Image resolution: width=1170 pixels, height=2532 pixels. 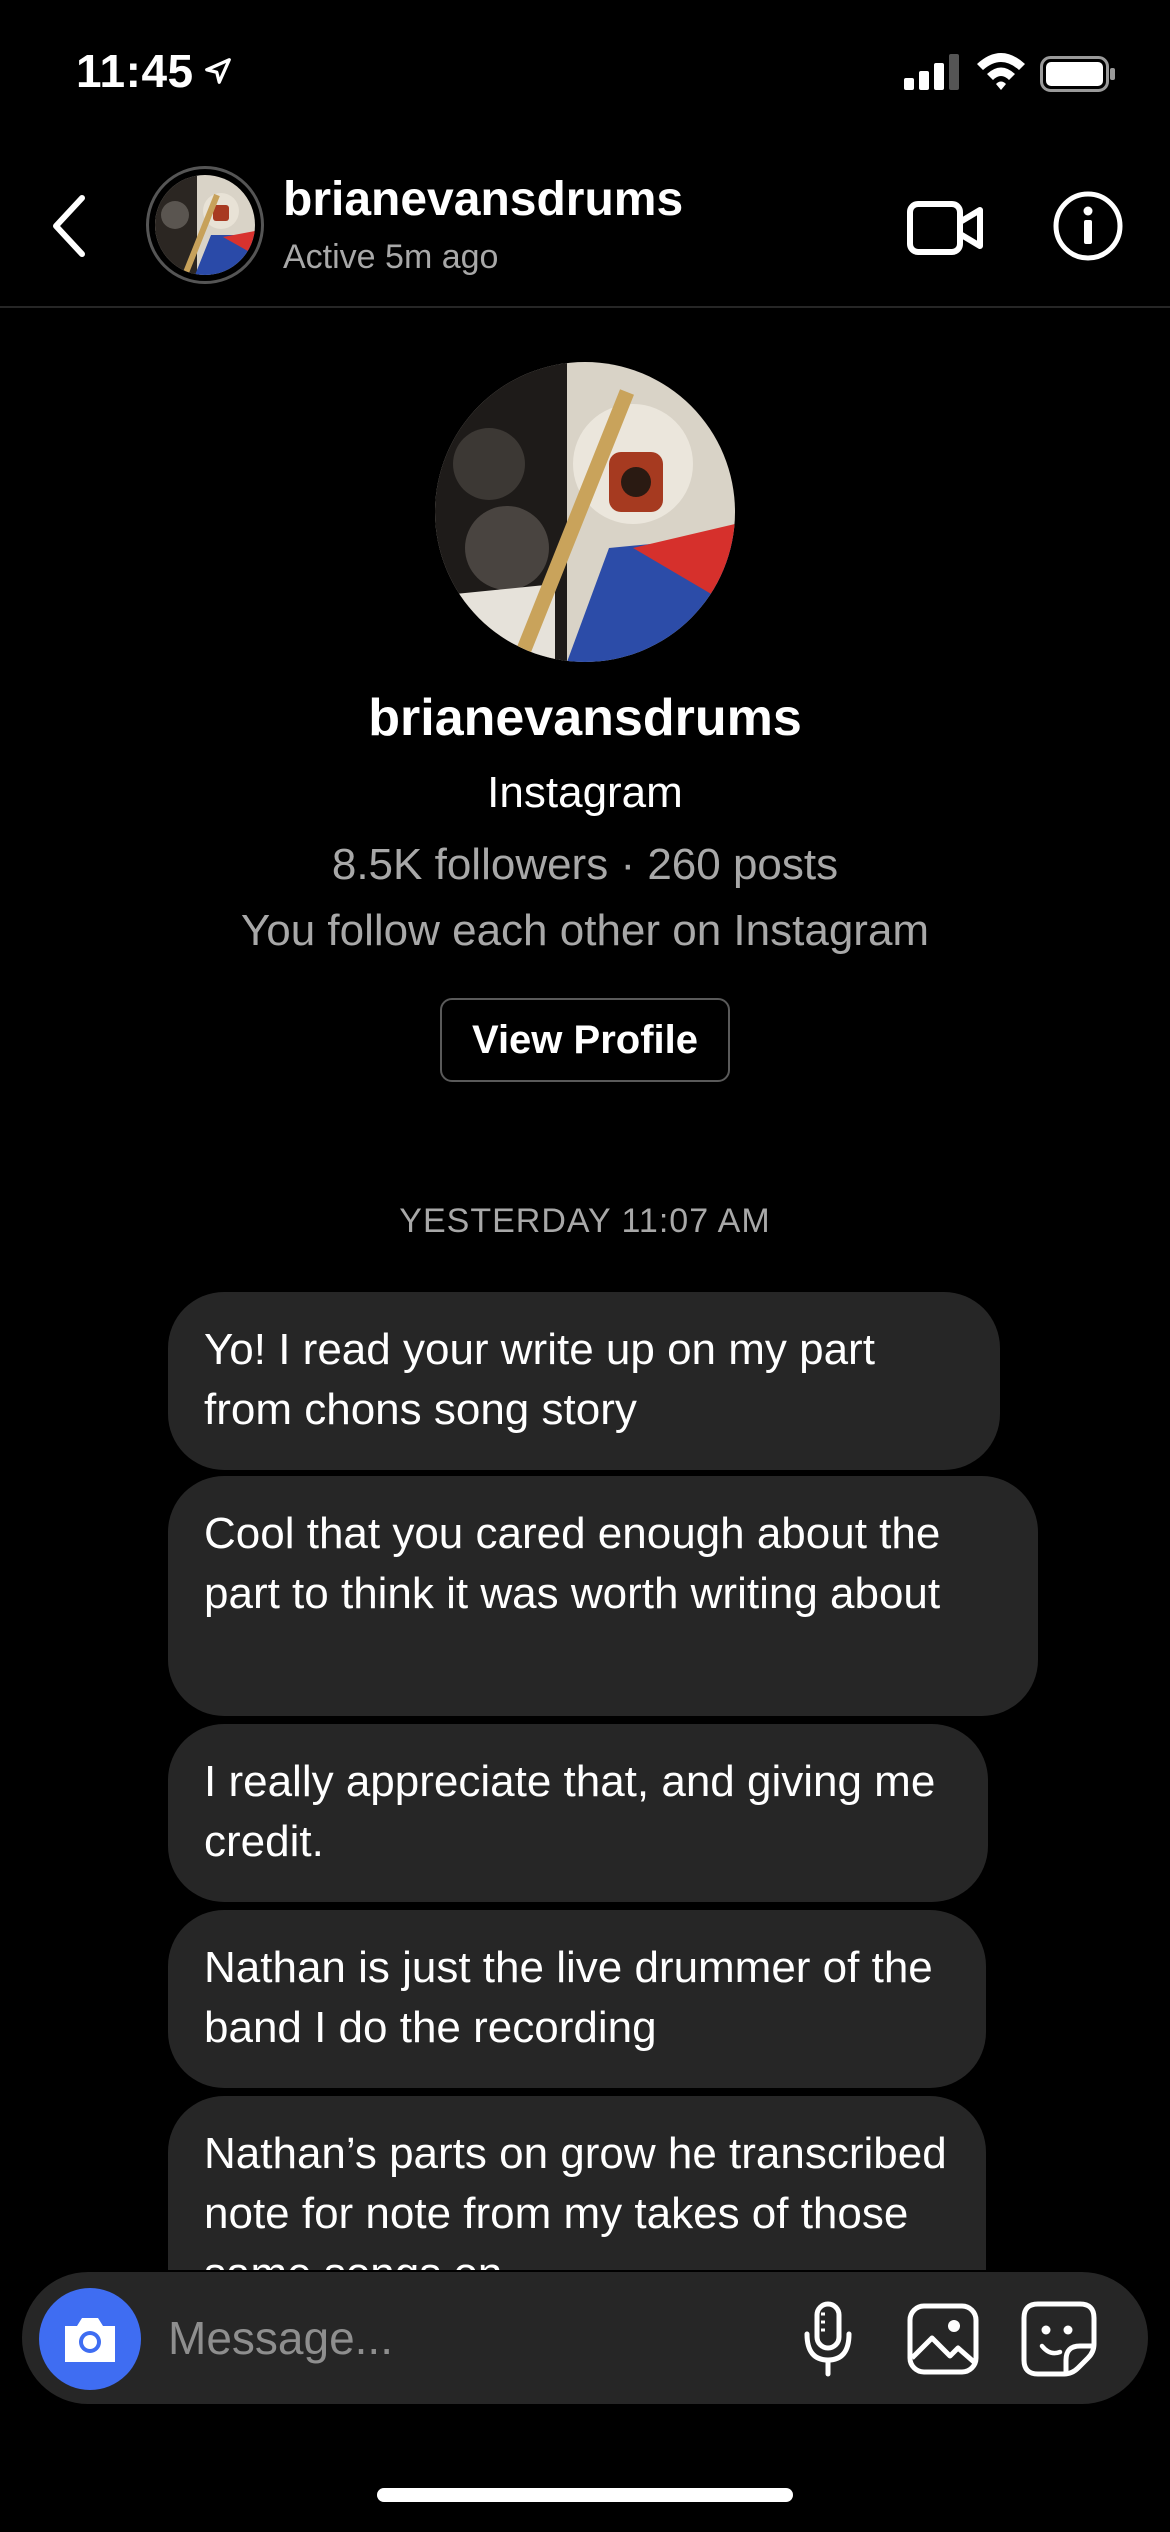 I want to click on message-input, so click(x=478, y=2338).